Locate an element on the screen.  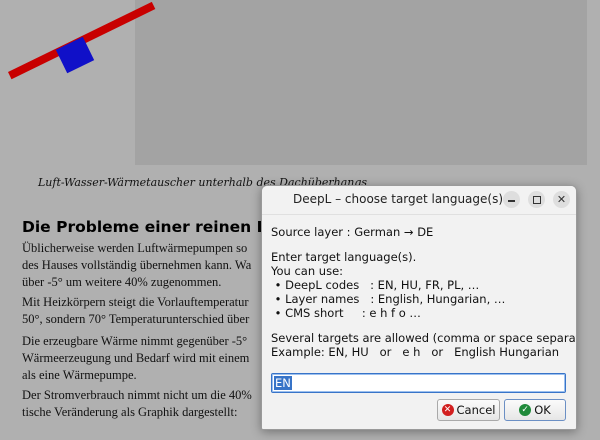
maximize-icon is located at coordinates (536, 199).